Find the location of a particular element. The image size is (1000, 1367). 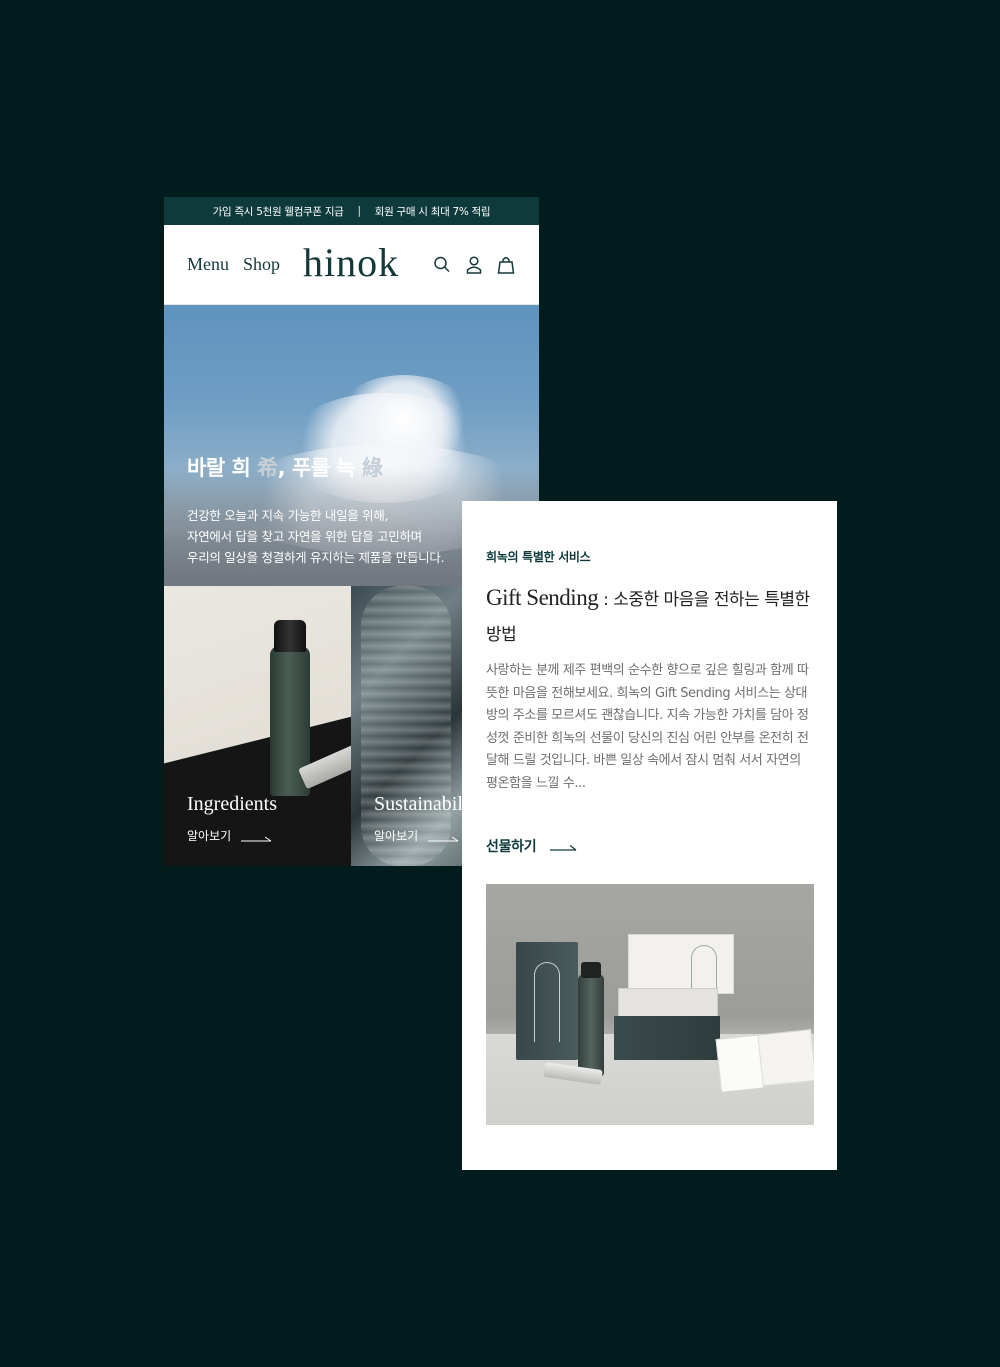

gel-texture-image is located at coordinates (406, 726).